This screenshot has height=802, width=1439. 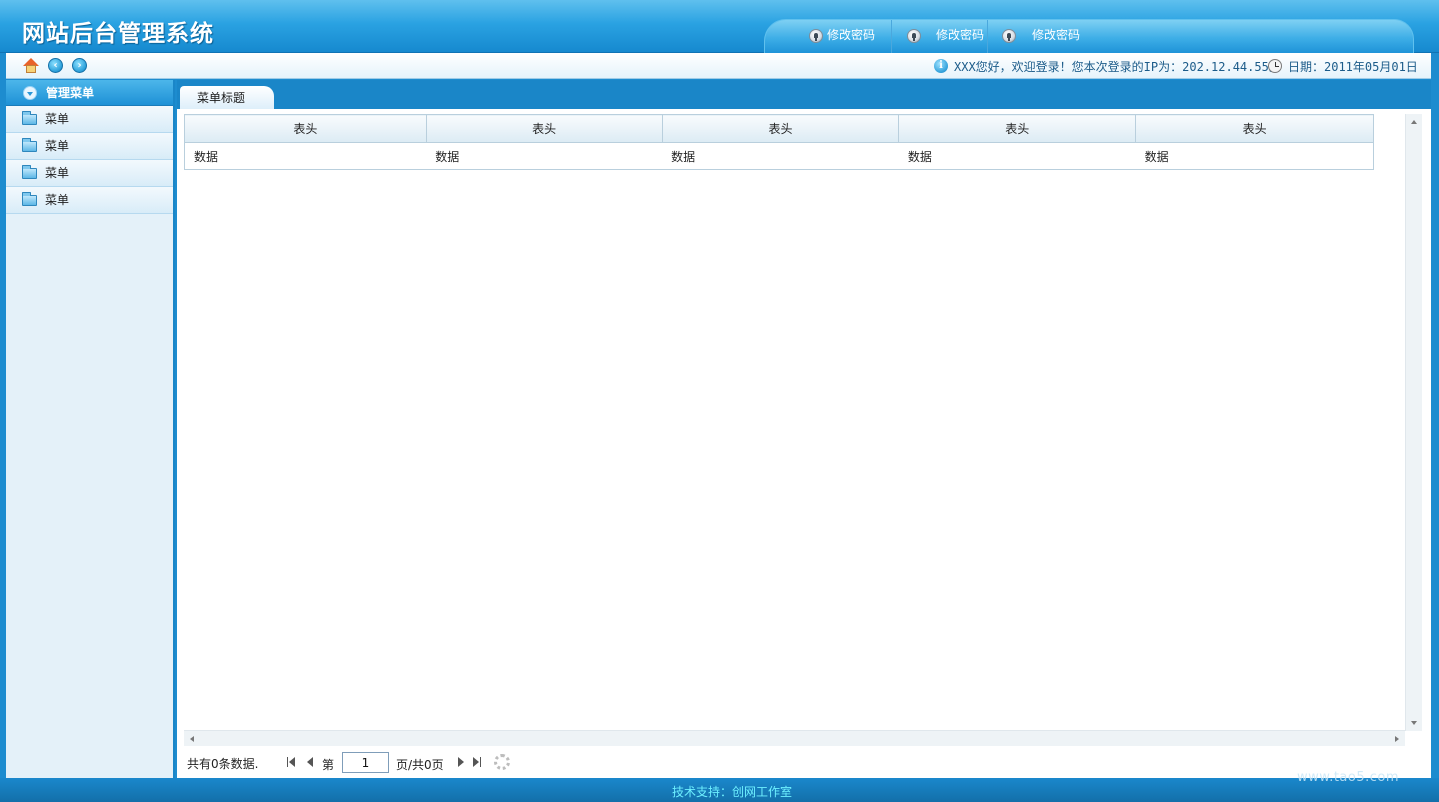 What do you see at coordinates (311, 762) in the screenshot?
I see `prev-page-icon` at bounding box center [311, 762].